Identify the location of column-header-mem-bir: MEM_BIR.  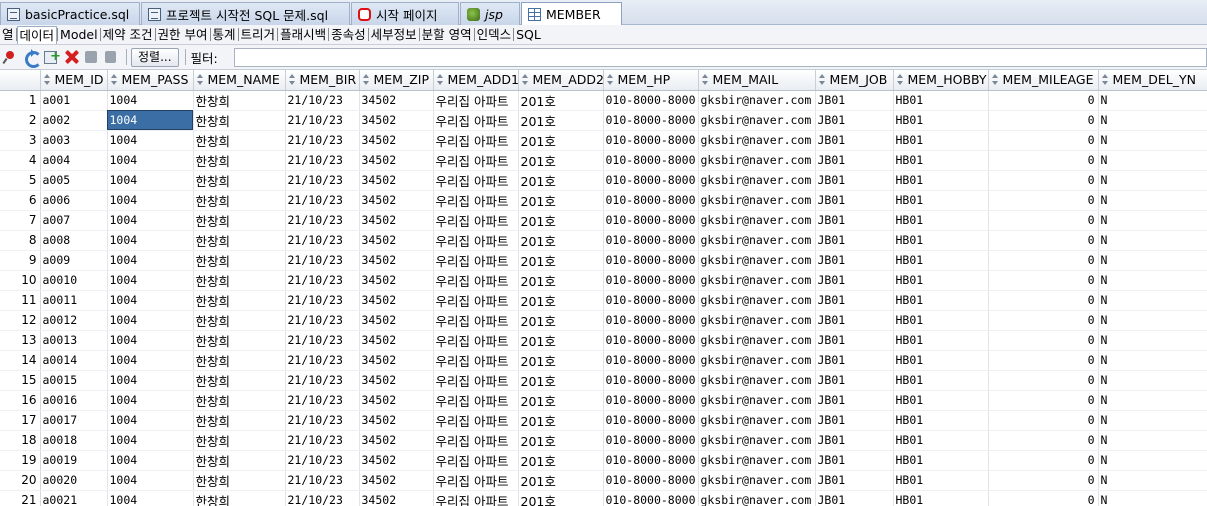
(322, 80).